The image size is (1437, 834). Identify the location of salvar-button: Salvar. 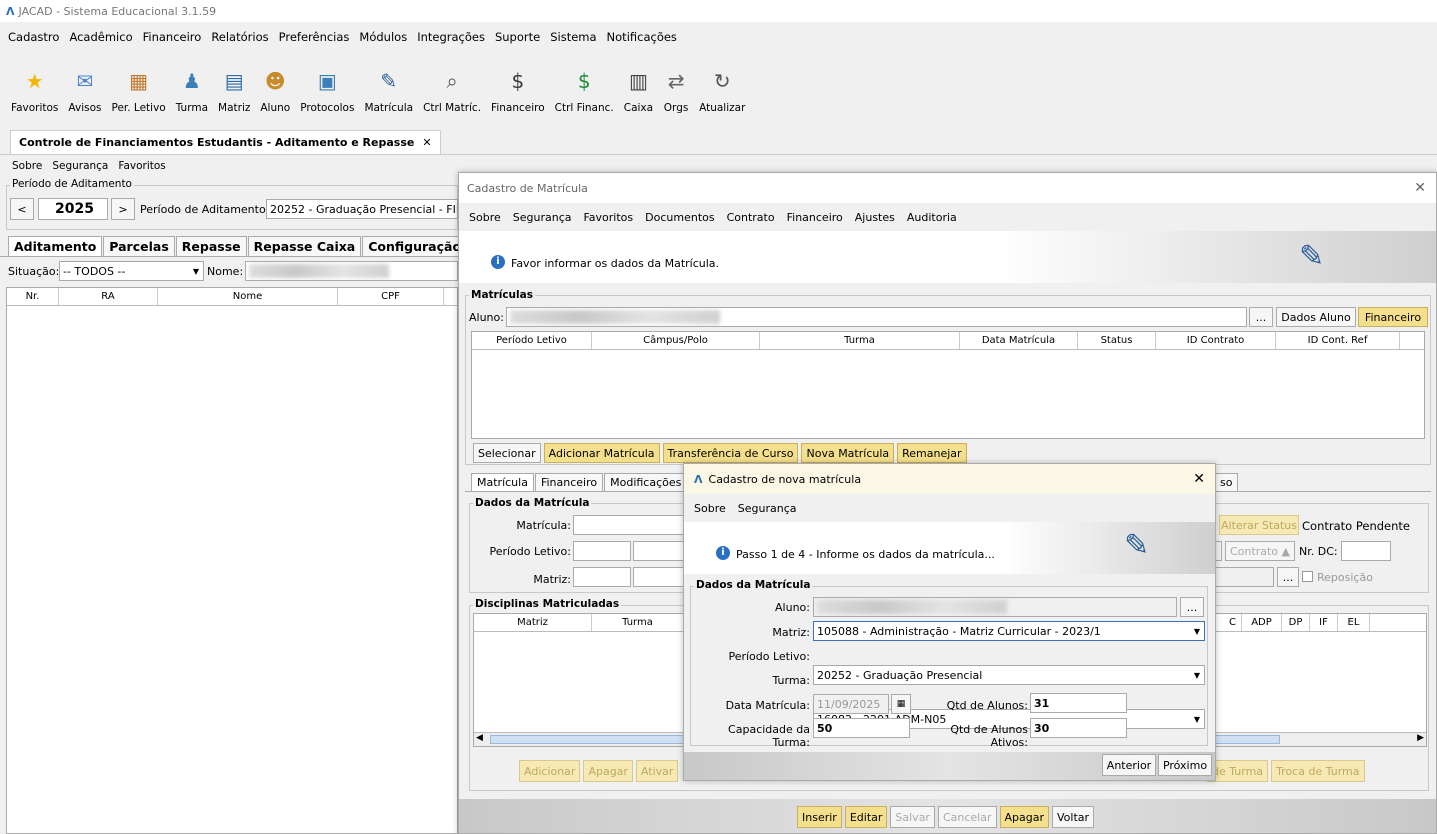
(912, 817).